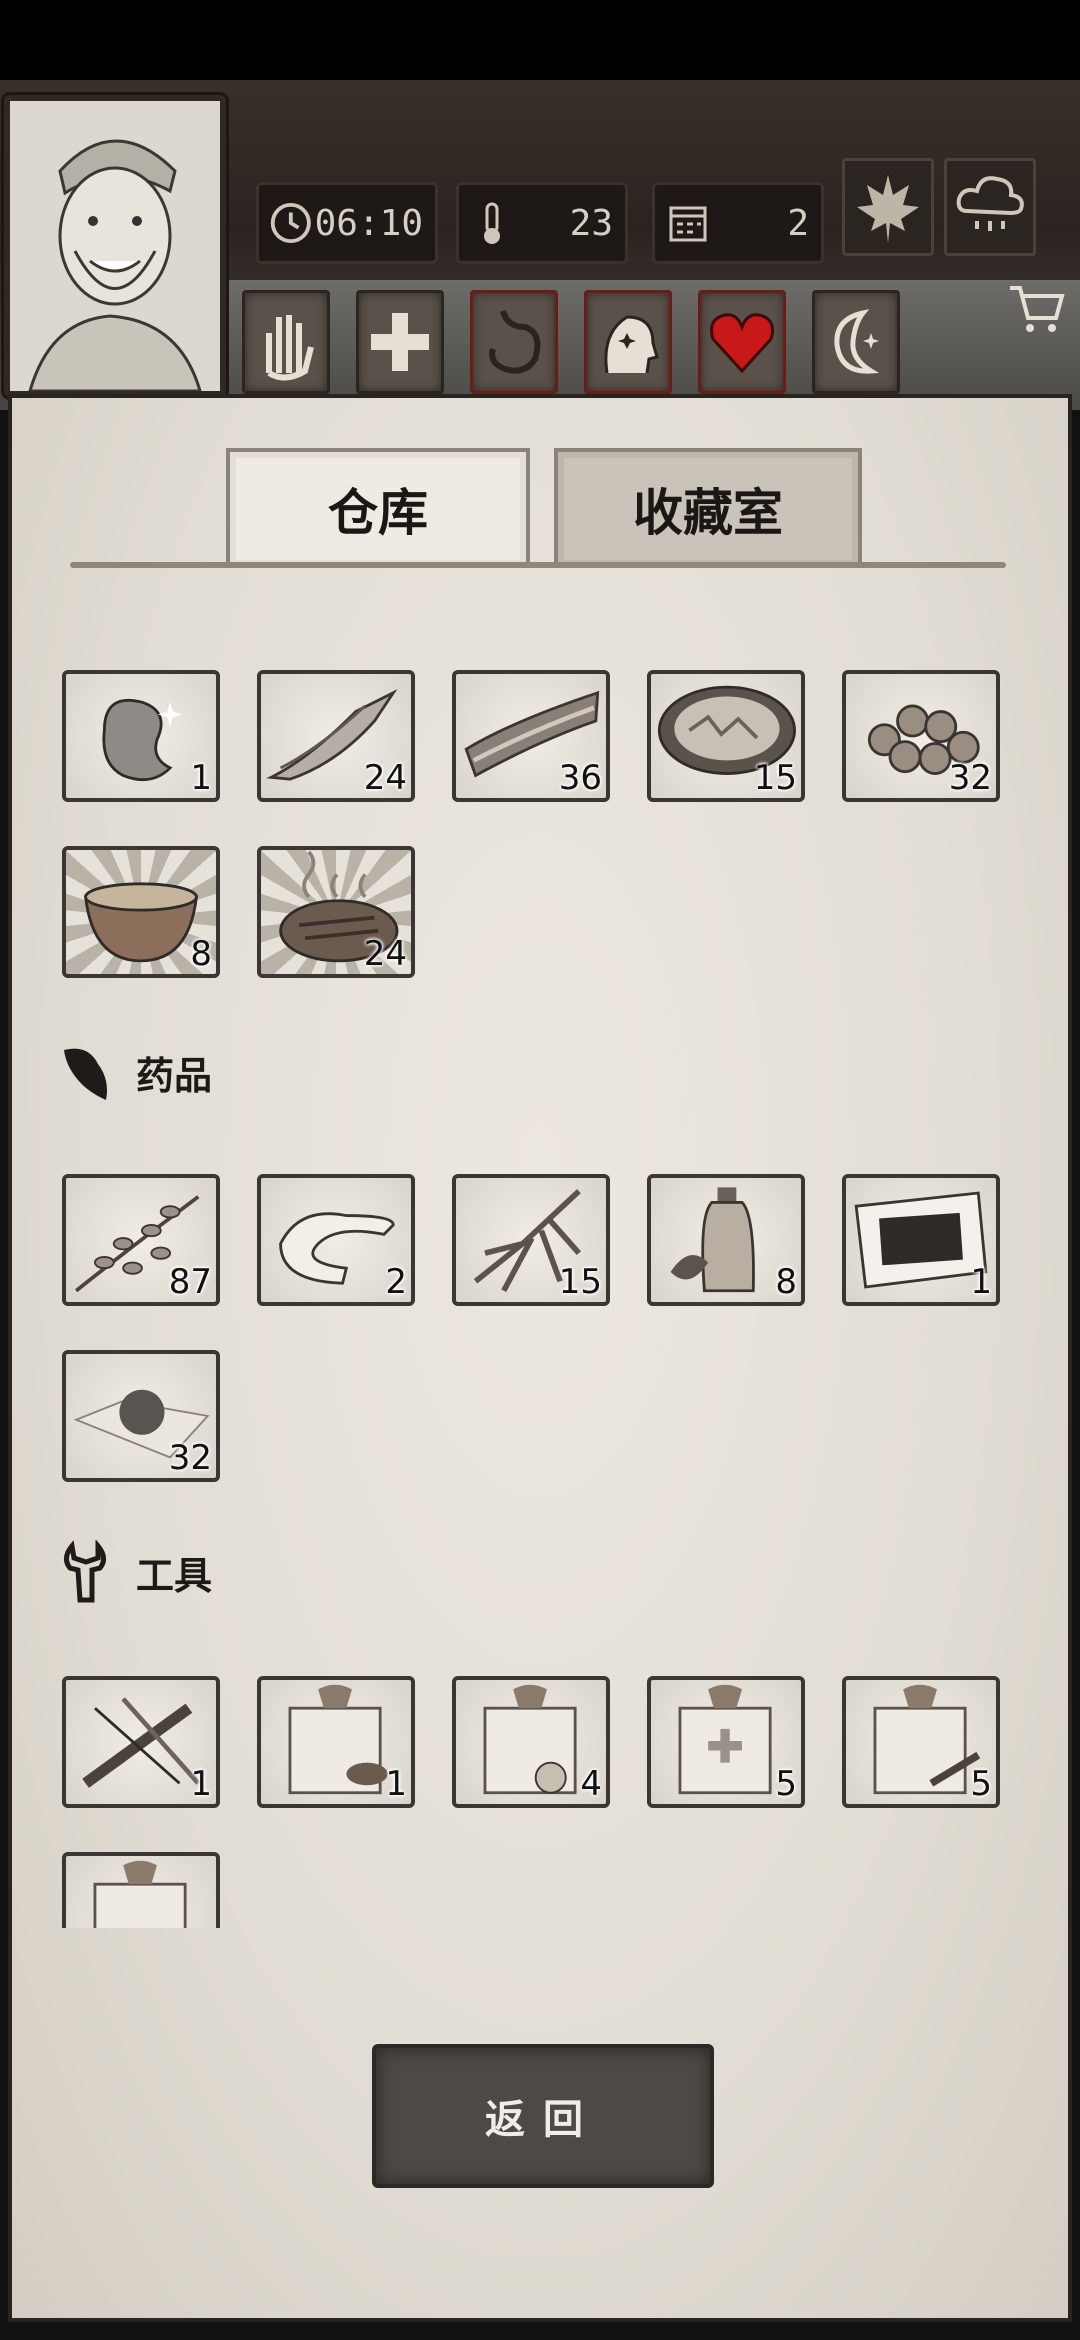 This screenshot has height=2340, width=1080. What do you see at coordinates (290, 223) in the screenshot?
I see `clock-icon` at bounding box center [290, 223].